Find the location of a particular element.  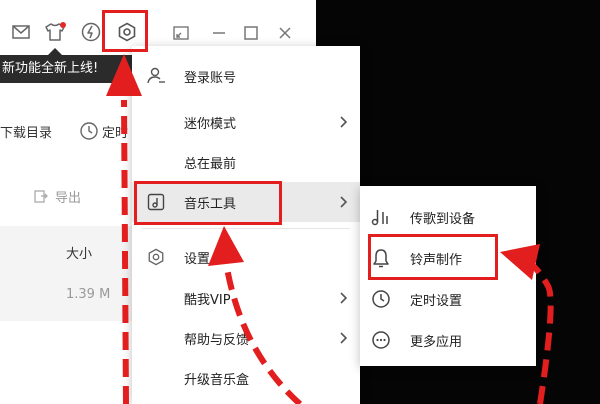

menu-item-always-on-top: 总在最前 is located at coordinates (246, 162).